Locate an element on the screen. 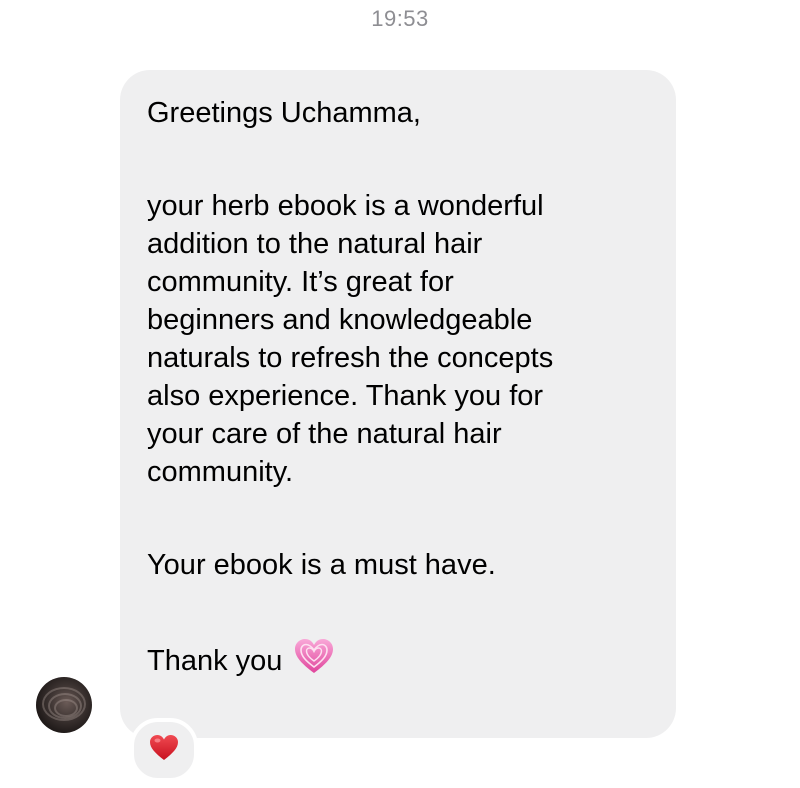  message-body-line: beginners and knowledgeable is located at coordinates (340, 320).